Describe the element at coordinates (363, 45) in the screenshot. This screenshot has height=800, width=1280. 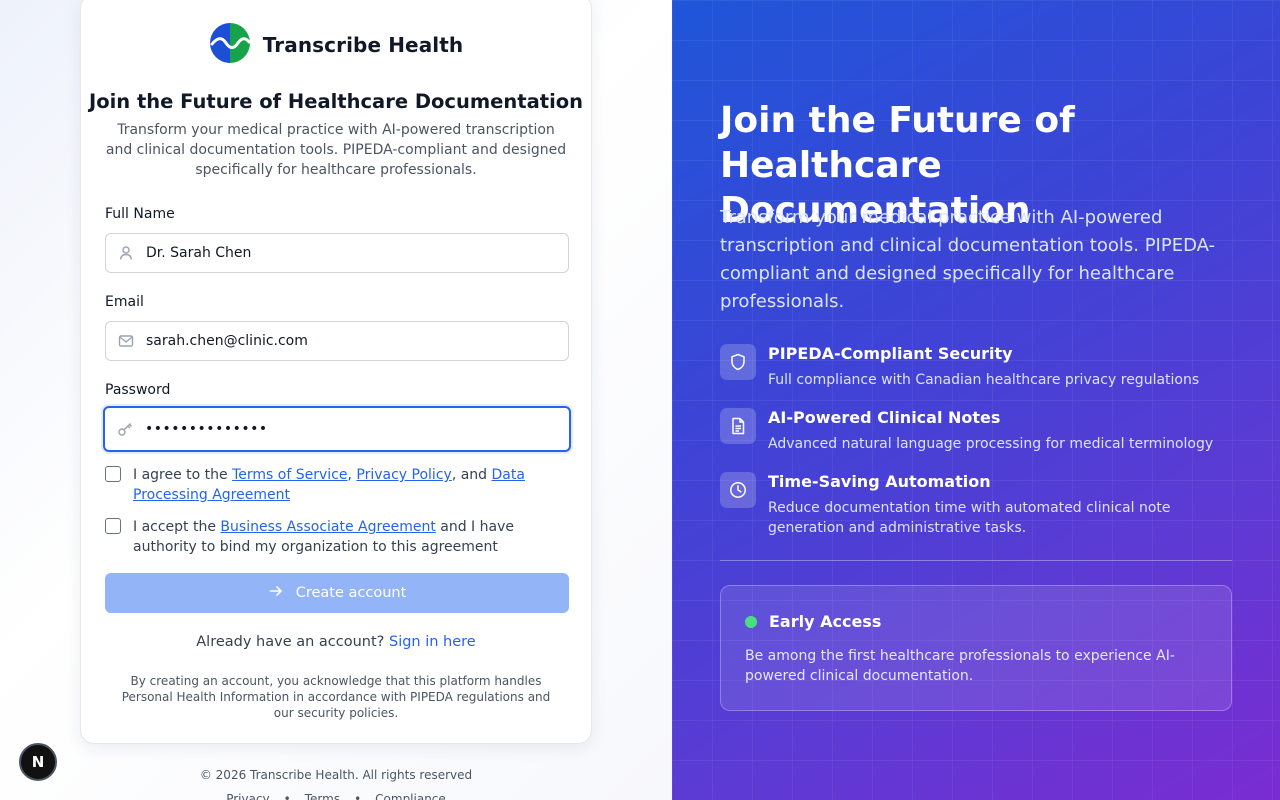
I see `brand-name: Transcribe Health` at that location.